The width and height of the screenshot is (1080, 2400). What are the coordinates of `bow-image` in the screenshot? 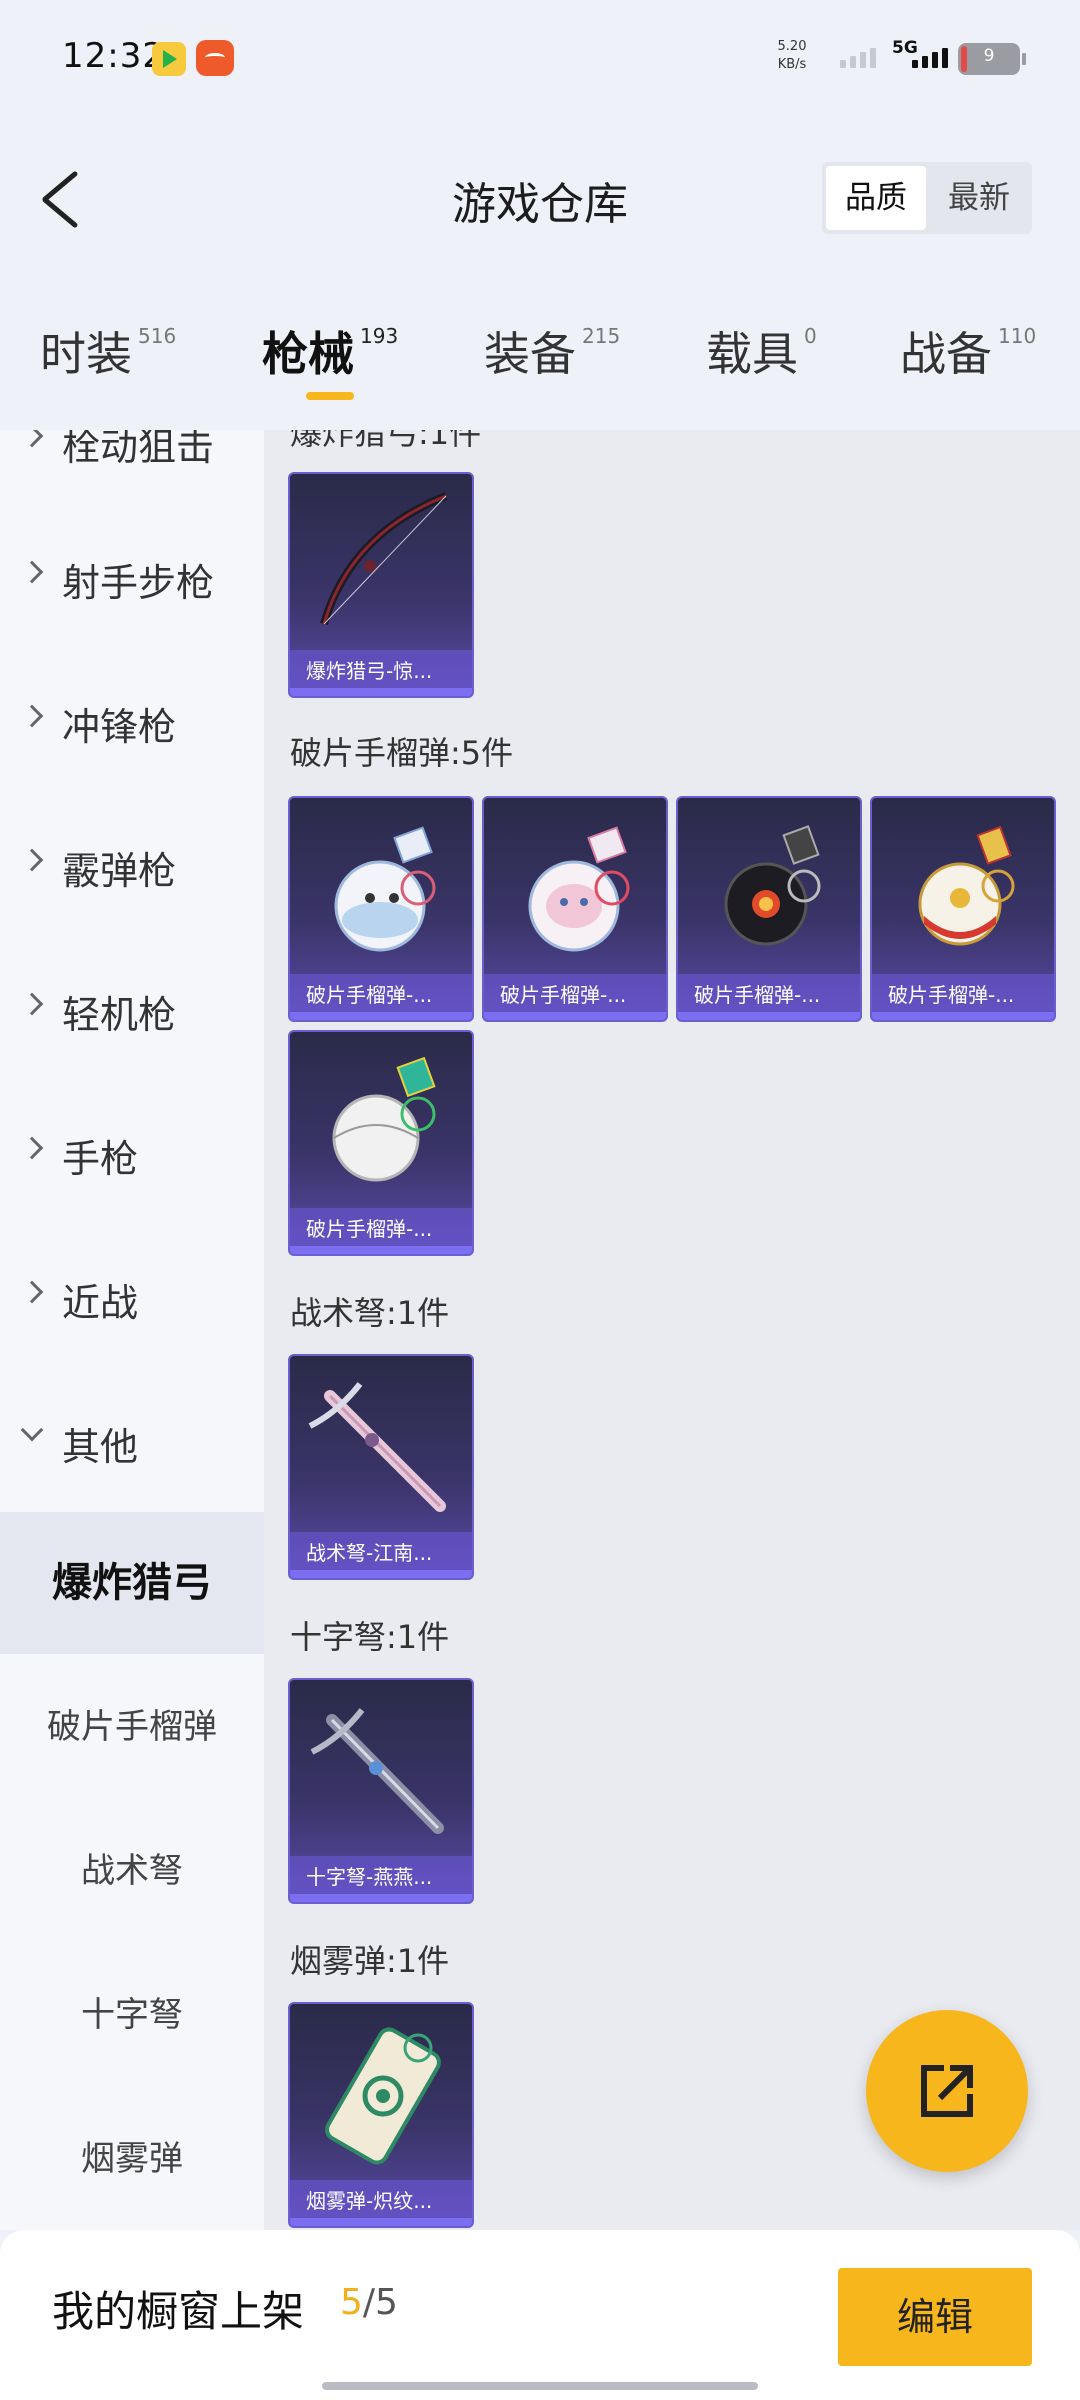 It's located at (384, 559).